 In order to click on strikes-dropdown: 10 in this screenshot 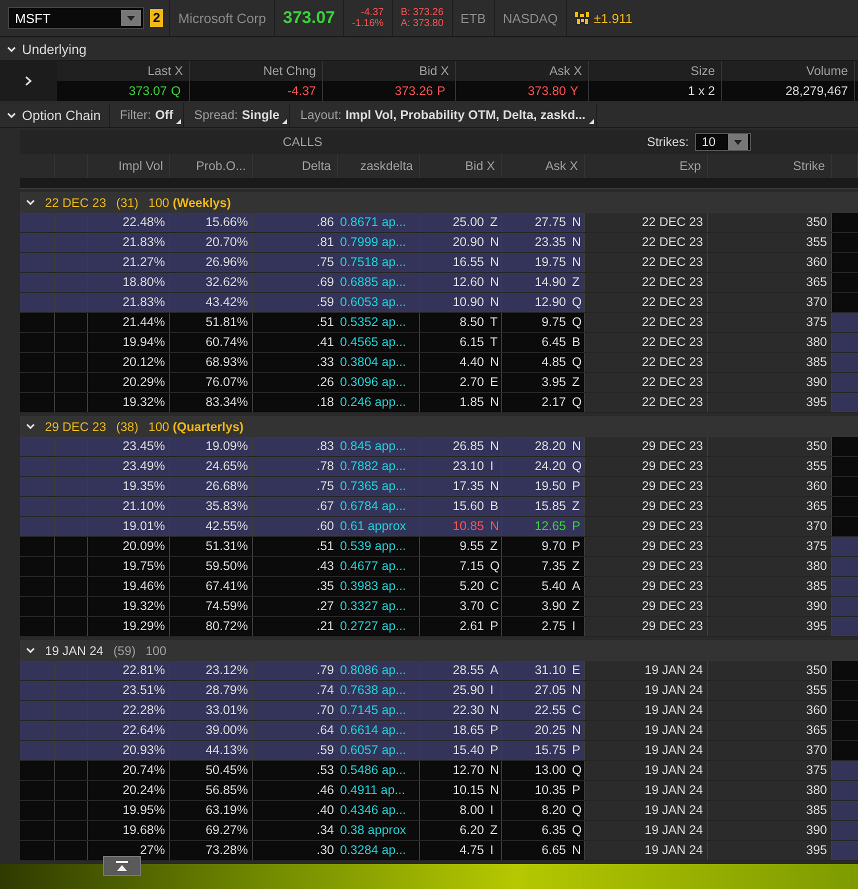, I will do `click(722, 142)`.